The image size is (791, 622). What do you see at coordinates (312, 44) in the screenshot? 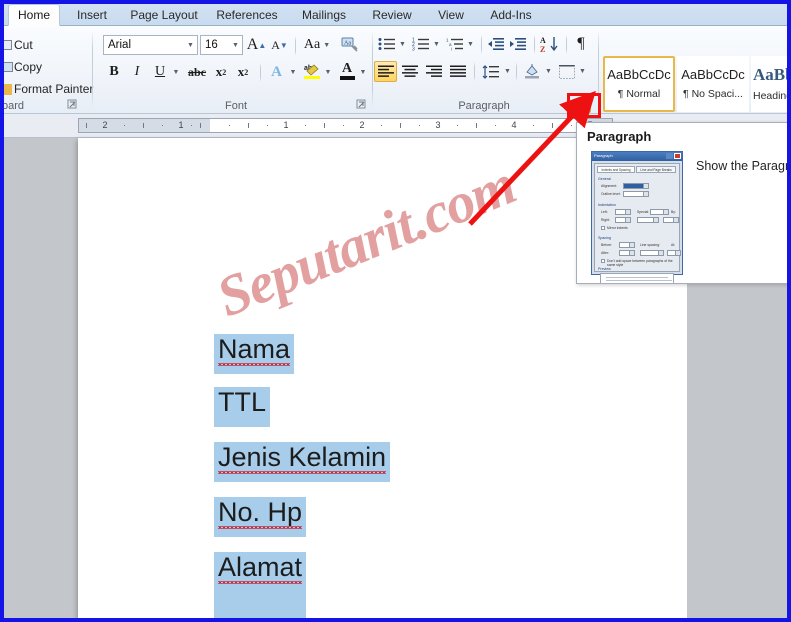
I see `change-case-label: Aa` at bounding box center [312, 44].